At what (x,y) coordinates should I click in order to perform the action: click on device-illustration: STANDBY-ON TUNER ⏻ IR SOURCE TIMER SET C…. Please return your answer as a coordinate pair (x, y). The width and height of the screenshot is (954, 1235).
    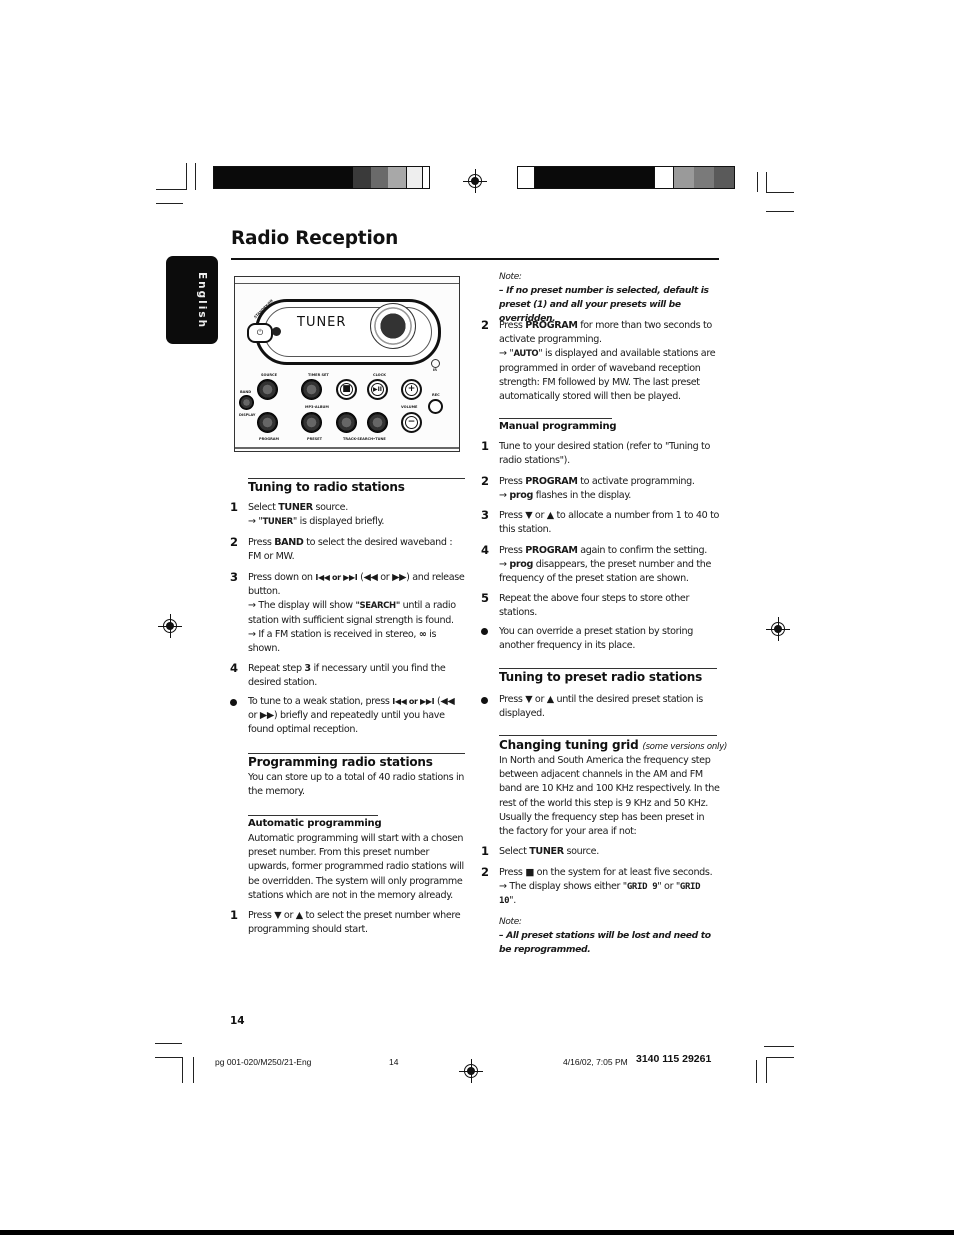
    Looking at the image, I should click on (347, 364).